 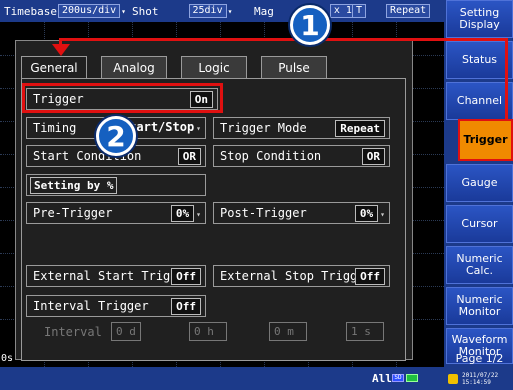 What do you see at coordinates (365, 331) in the screenshot?
I see `interval-seconds-field: 1 s` at bounding box center [365, 331].